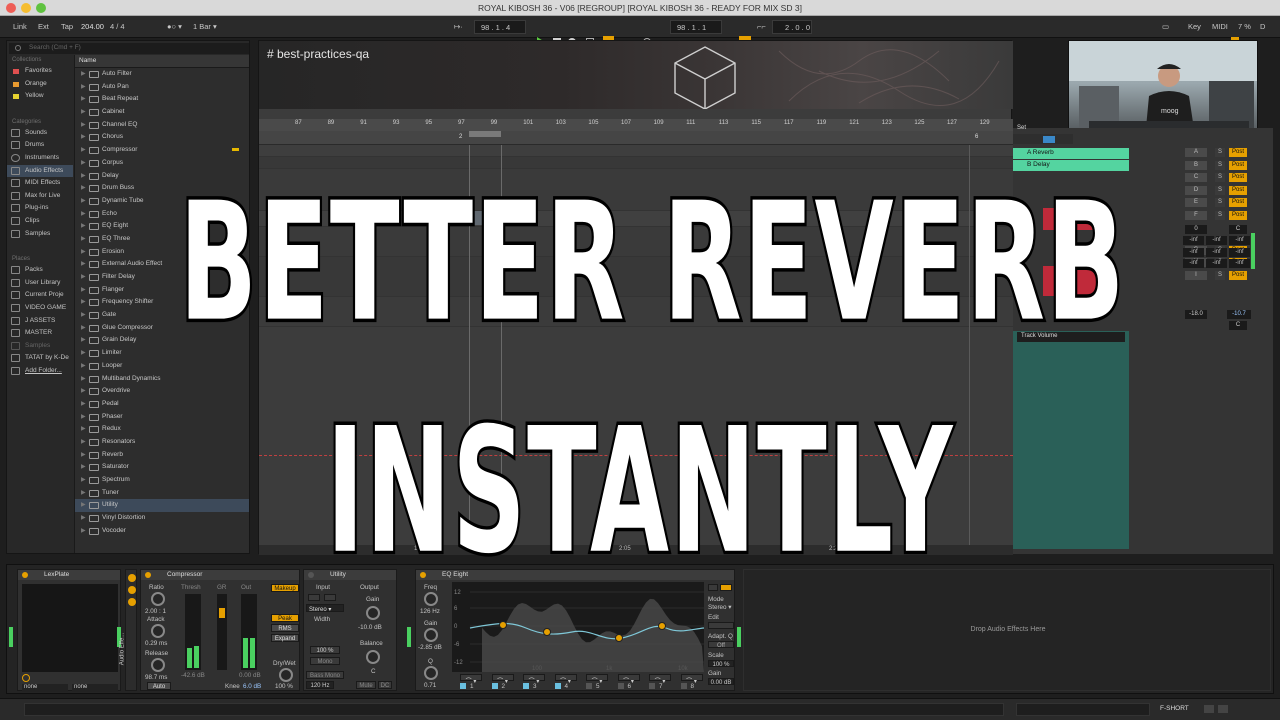 The image size is (1280, 720). I want to click on thresh-value: -42.6 dB, so click(193, 675).